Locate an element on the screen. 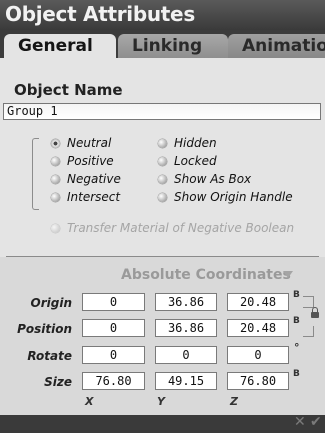 The height and width of the screenshot is (433, 325). origin-z-input: 20.48 is located at coordinates (258, 302).